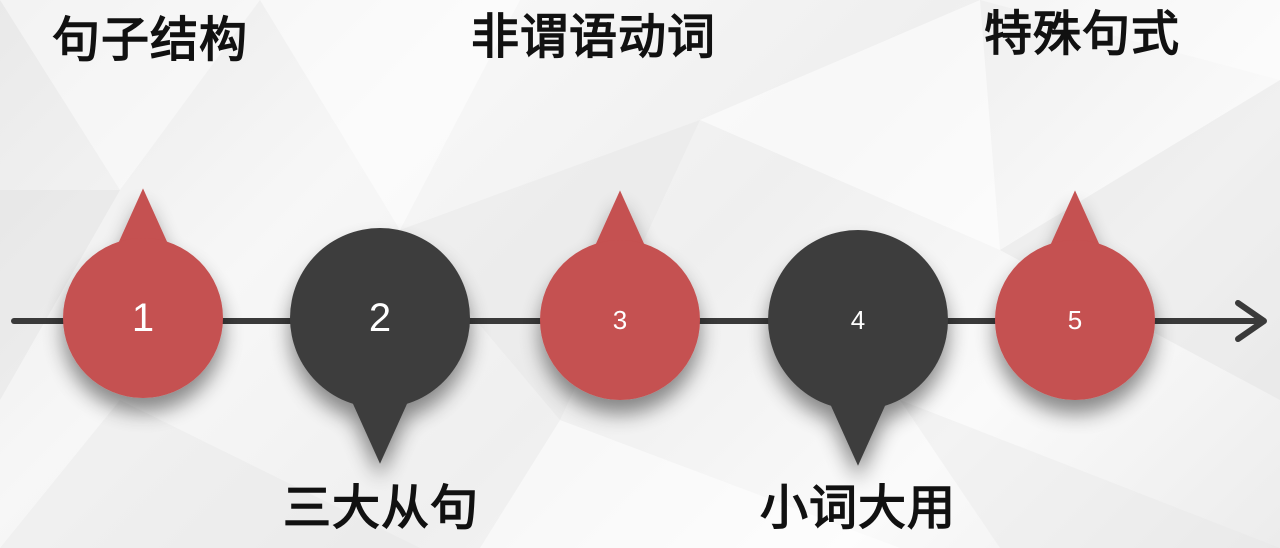 This screenshot has width=1280, height=548. I want to click on step-4-label: 小词大用, so click(858, 508).